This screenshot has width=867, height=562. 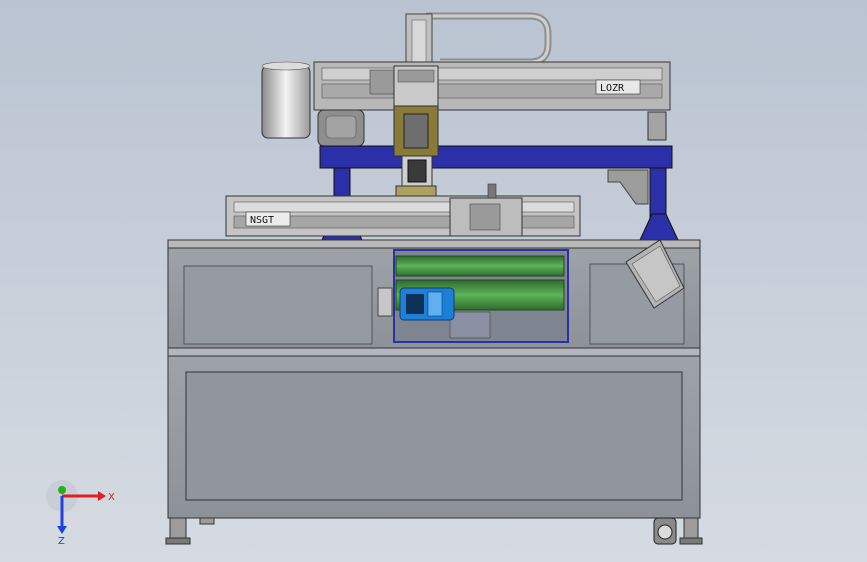 What do you see at coordinates (80, 513) in the screenshot?
I see `coordinate-triad: X Z` at bounding box center [80, 513].